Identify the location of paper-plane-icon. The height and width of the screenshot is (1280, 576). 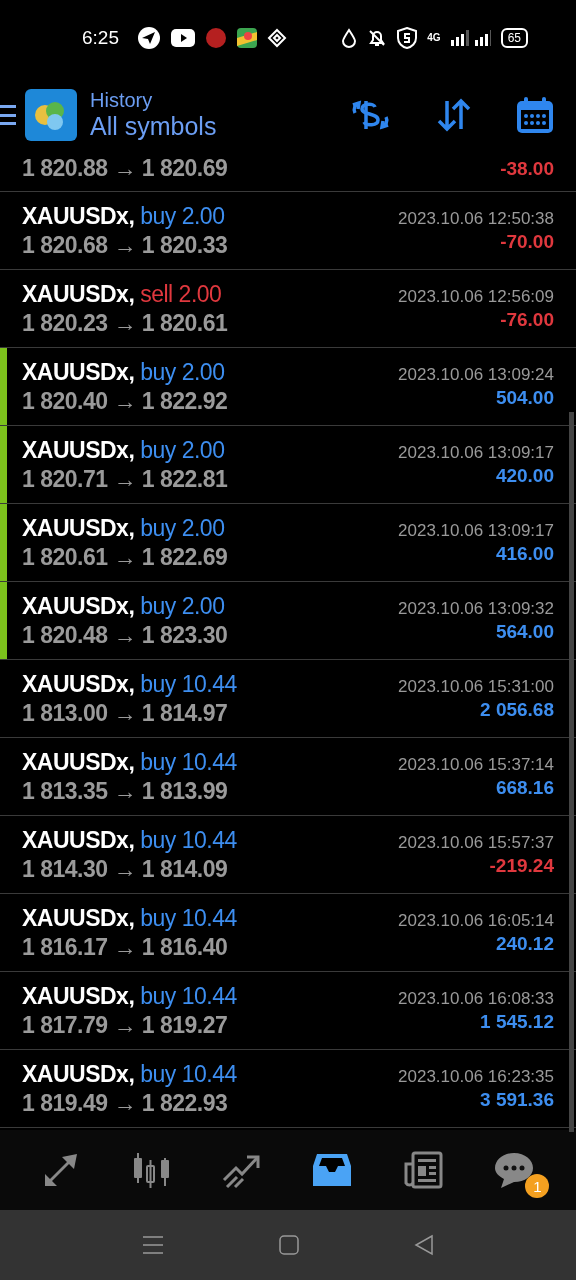
(149, 37).